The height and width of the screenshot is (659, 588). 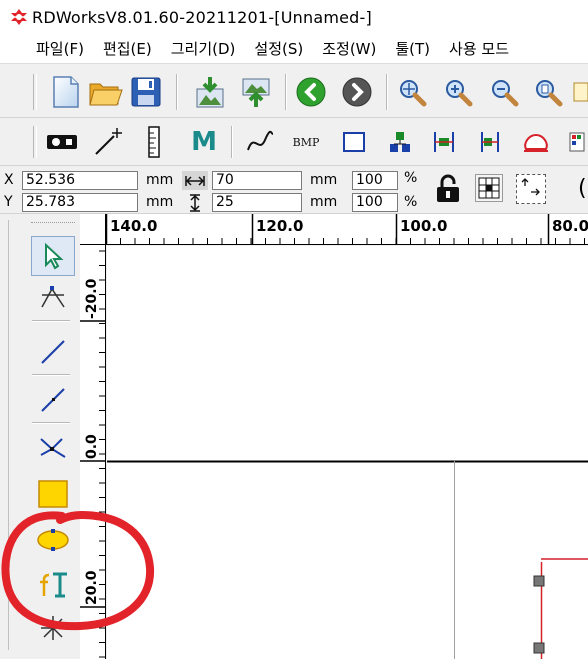 I want to click on anchor-button, so click(x=531, y=189).